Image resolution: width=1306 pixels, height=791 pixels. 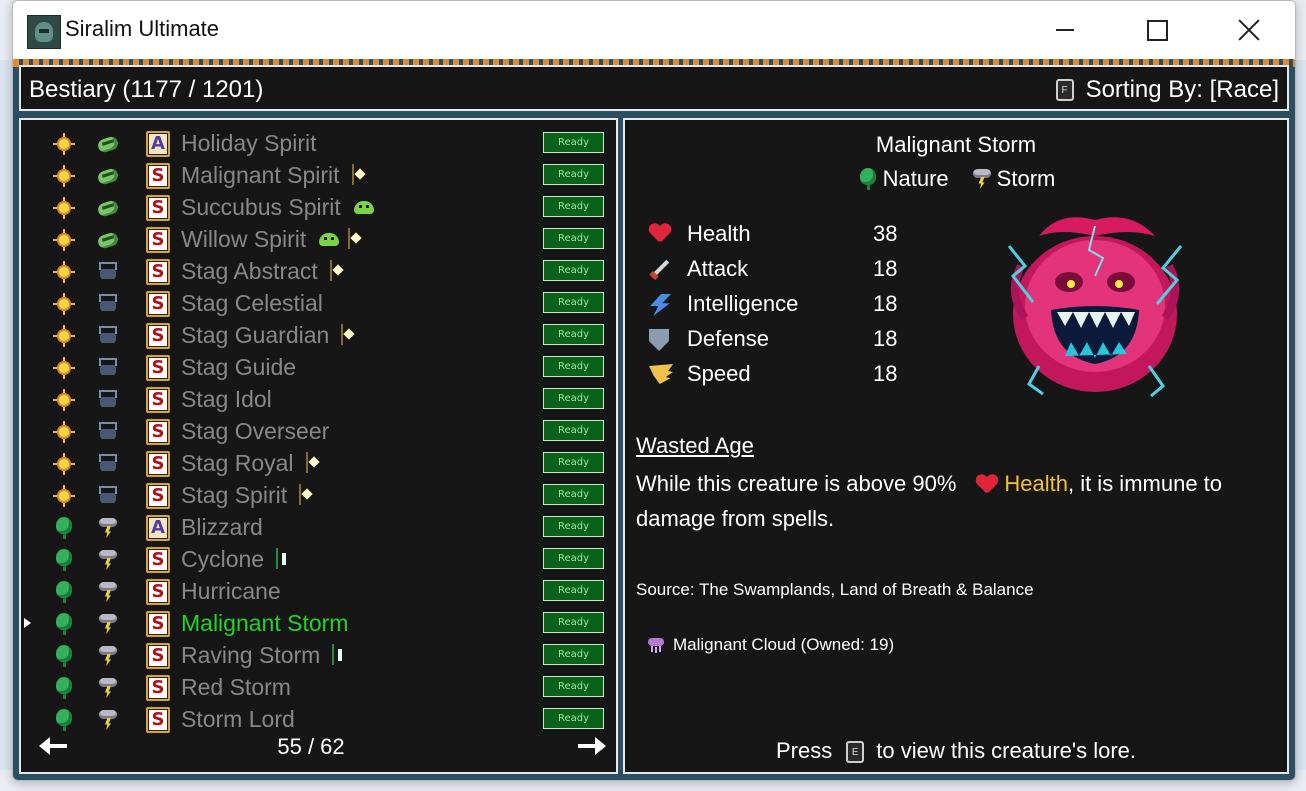 What do you see at coordinates (27, 623) in the screenshot?
I see `selection-cursor-icon` at bounding box center [27, 623].